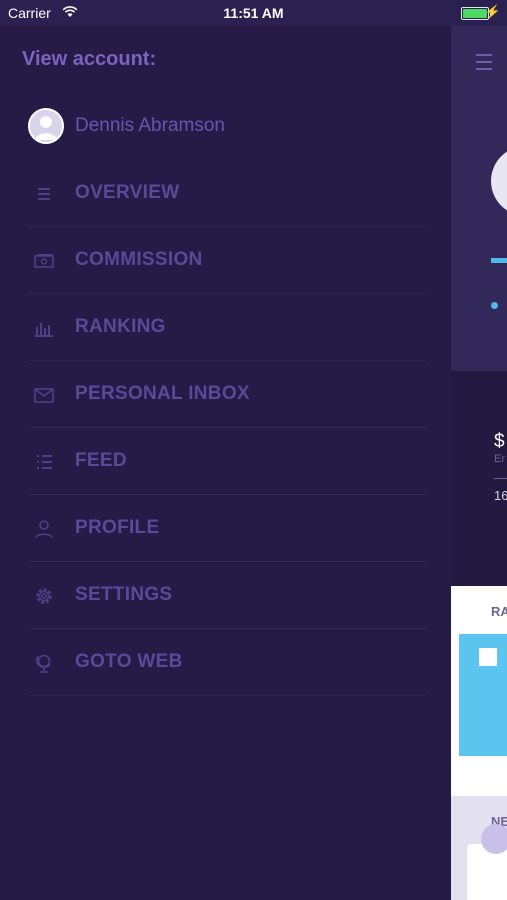 This screenshot has width=507, height=900. Describe the element at coordinates (499, 260) in the screenshot. I see `progress-bar` at that location.